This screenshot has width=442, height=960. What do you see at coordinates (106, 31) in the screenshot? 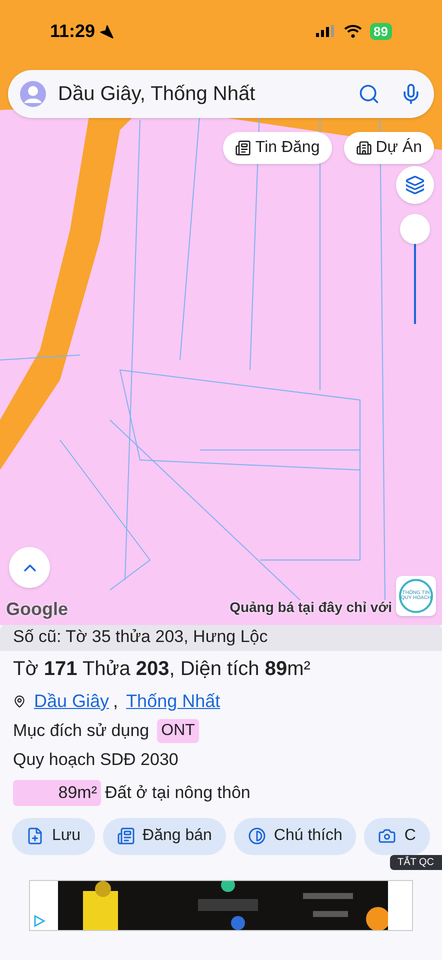
I see `location-arrow-icon` at bounding box center [106, 31].